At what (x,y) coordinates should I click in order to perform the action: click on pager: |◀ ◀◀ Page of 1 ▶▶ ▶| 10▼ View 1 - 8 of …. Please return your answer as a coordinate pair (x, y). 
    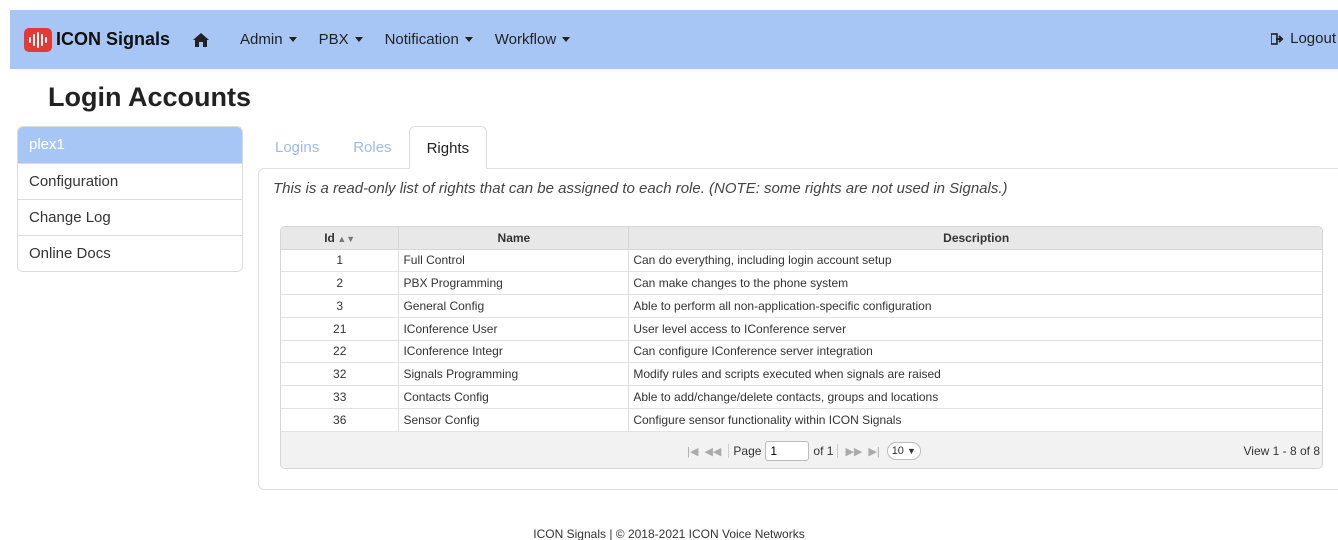
    Looking at the image, I should click on (801, 451).